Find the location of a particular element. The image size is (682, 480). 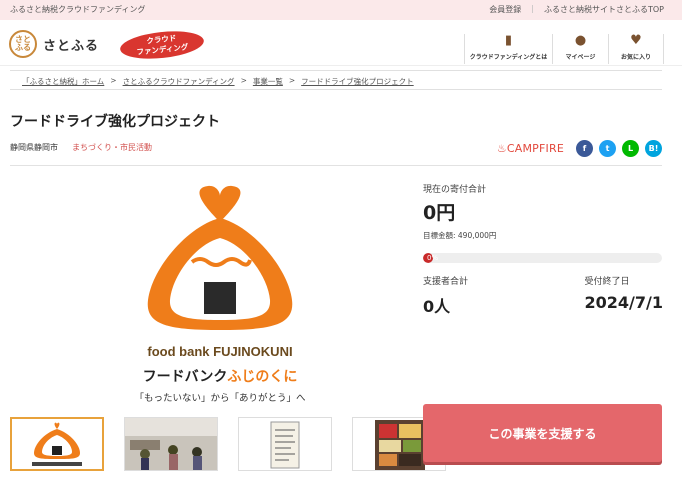

support-project-button: この事業を支援する is located at coordinates (542, 433).